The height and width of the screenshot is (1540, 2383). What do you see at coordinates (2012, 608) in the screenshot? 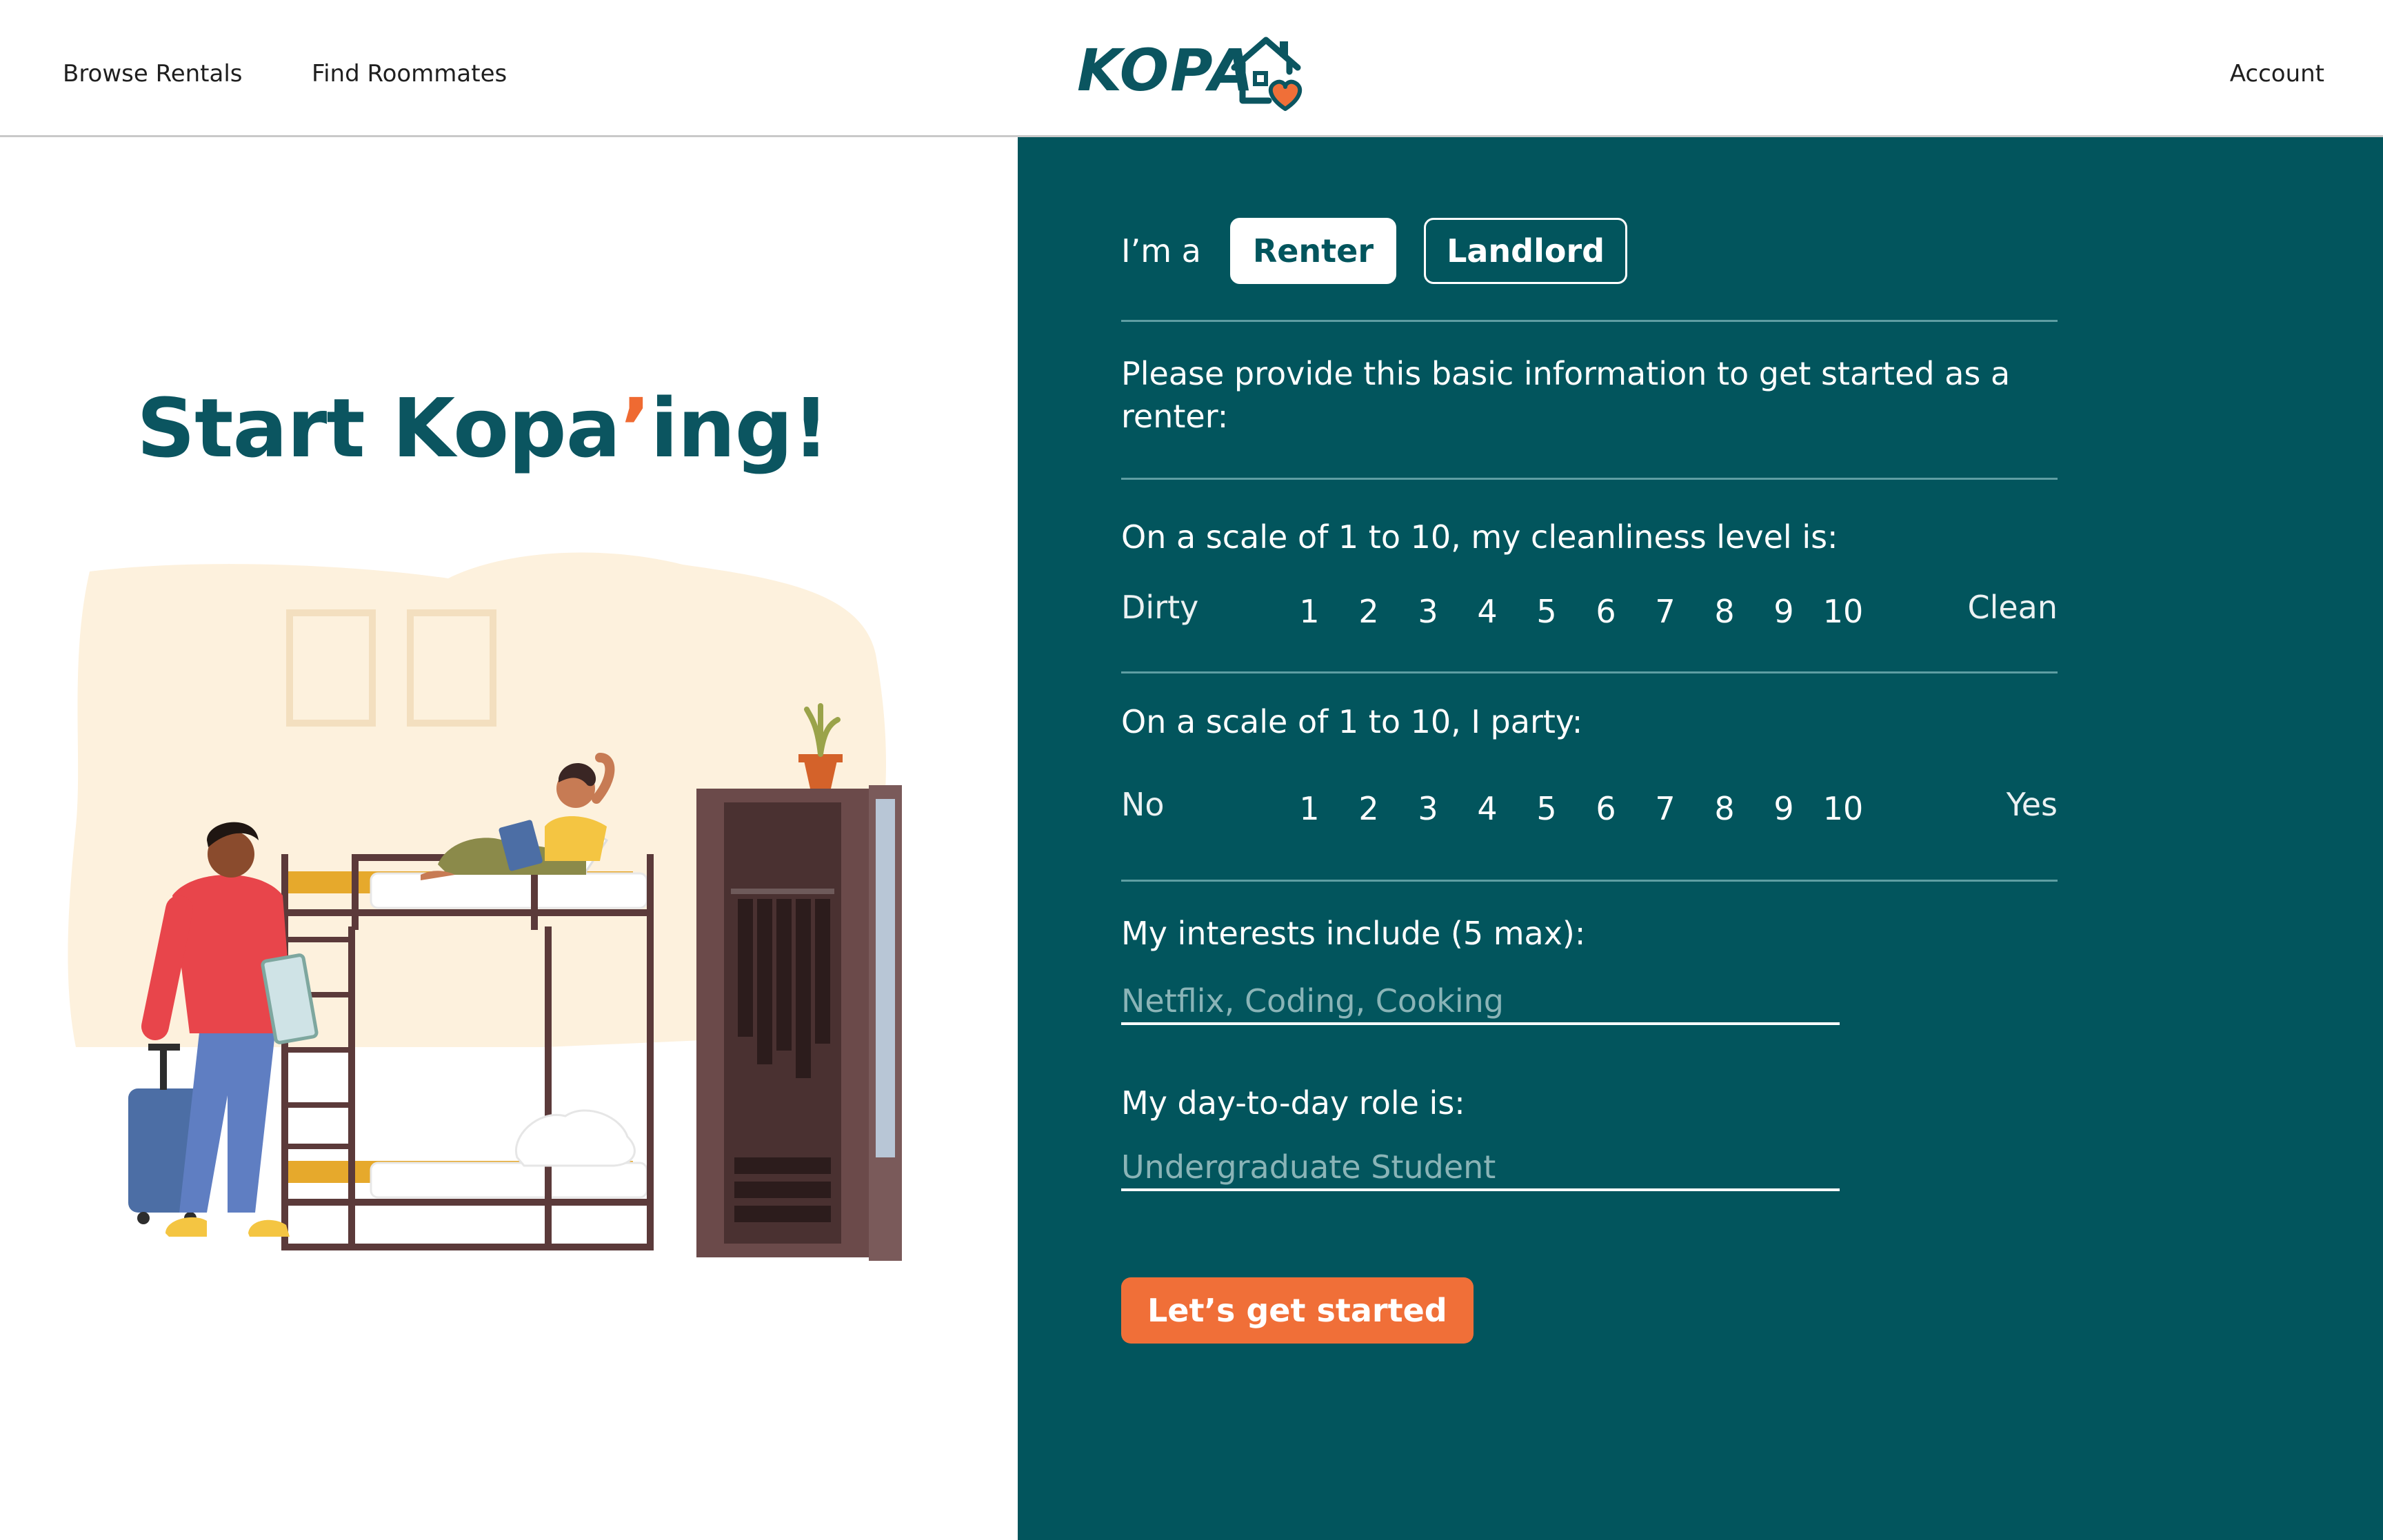
I see `cleanliness-max-label: Clean` at bounding box center [2012, 608].